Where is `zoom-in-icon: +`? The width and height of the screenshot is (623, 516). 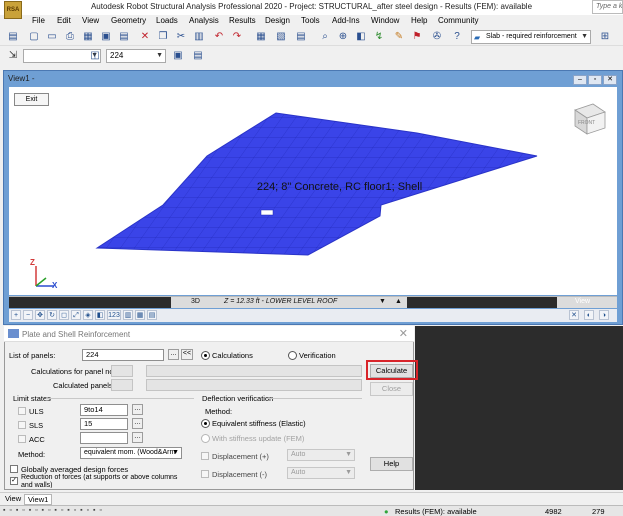
zoom-in-icon: + is located at coordinates (16, 315).